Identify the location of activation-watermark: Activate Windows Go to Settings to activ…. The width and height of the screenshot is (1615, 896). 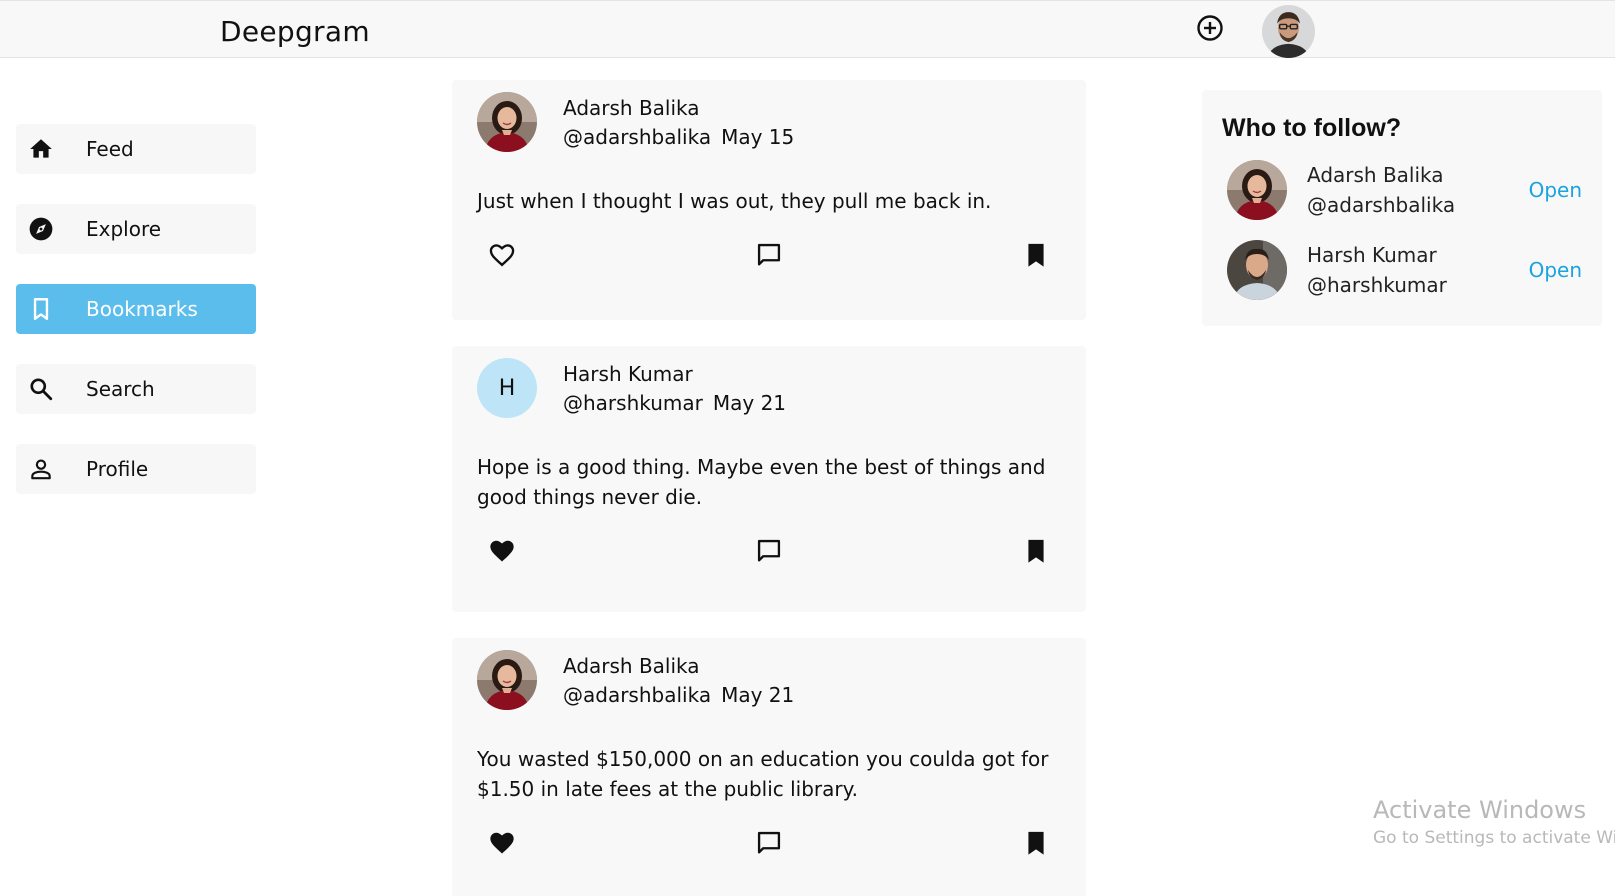
(1494, 822).